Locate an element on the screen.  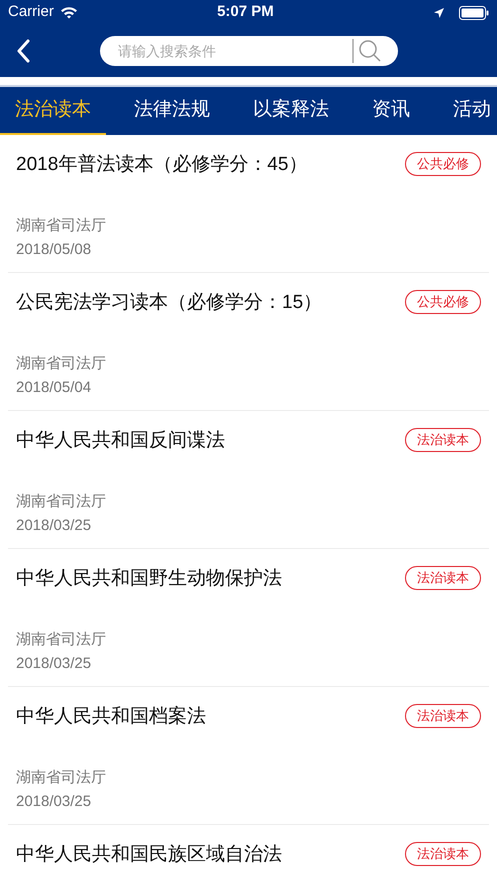
clock-time: 5:07 PM is located at coordinates (245, 12).